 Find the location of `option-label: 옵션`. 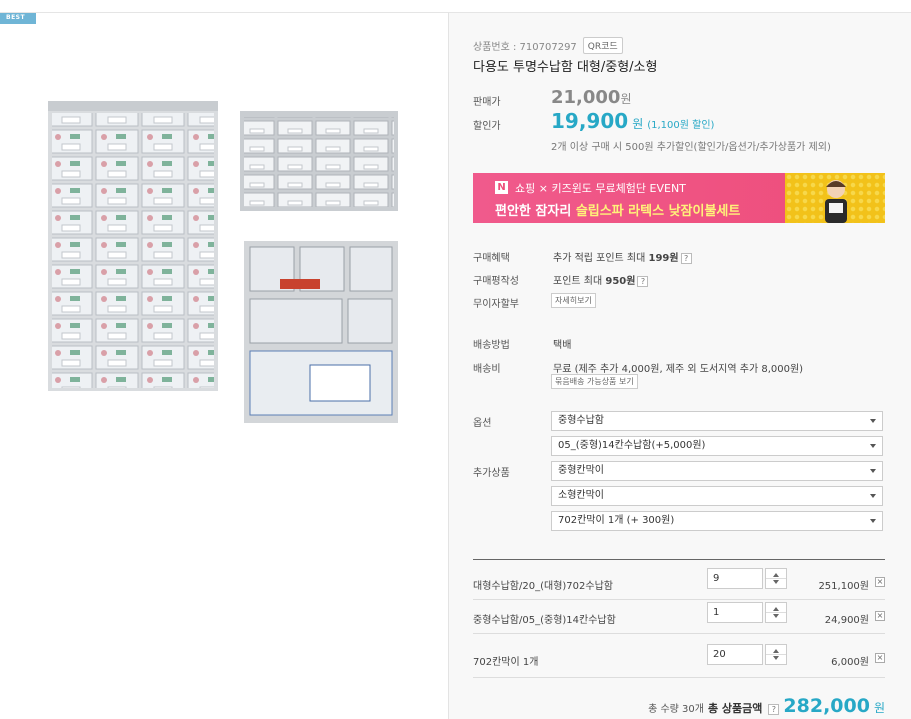

option-label: 옵션 is located at coordinates (482, 423).